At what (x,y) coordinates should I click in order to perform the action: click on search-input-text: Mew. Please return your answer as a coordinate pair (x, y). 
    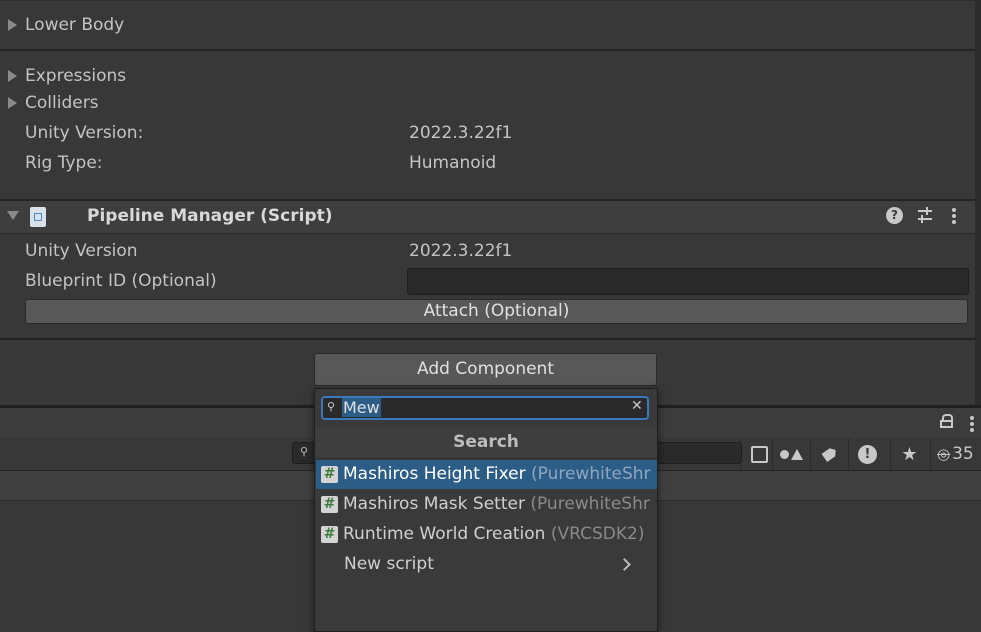
    Looking at the image, I should click on (361, 407).